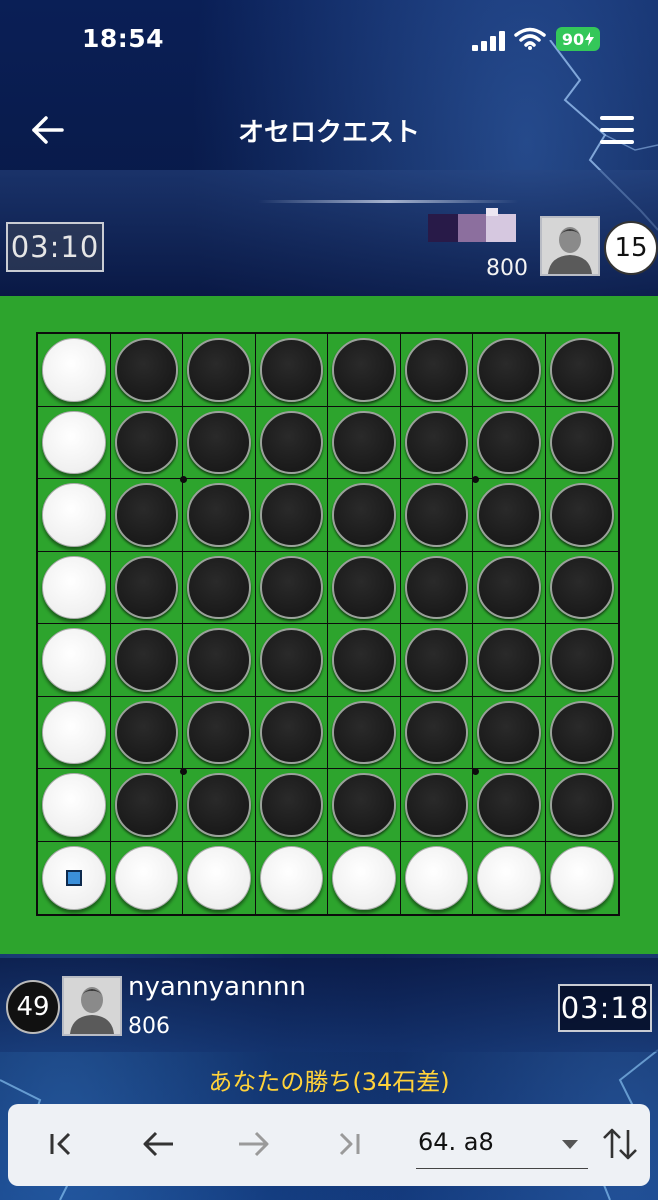 The width and height of the screenshot is (658, 1200). I want to click on board-cell-e3, so click(364, 515).